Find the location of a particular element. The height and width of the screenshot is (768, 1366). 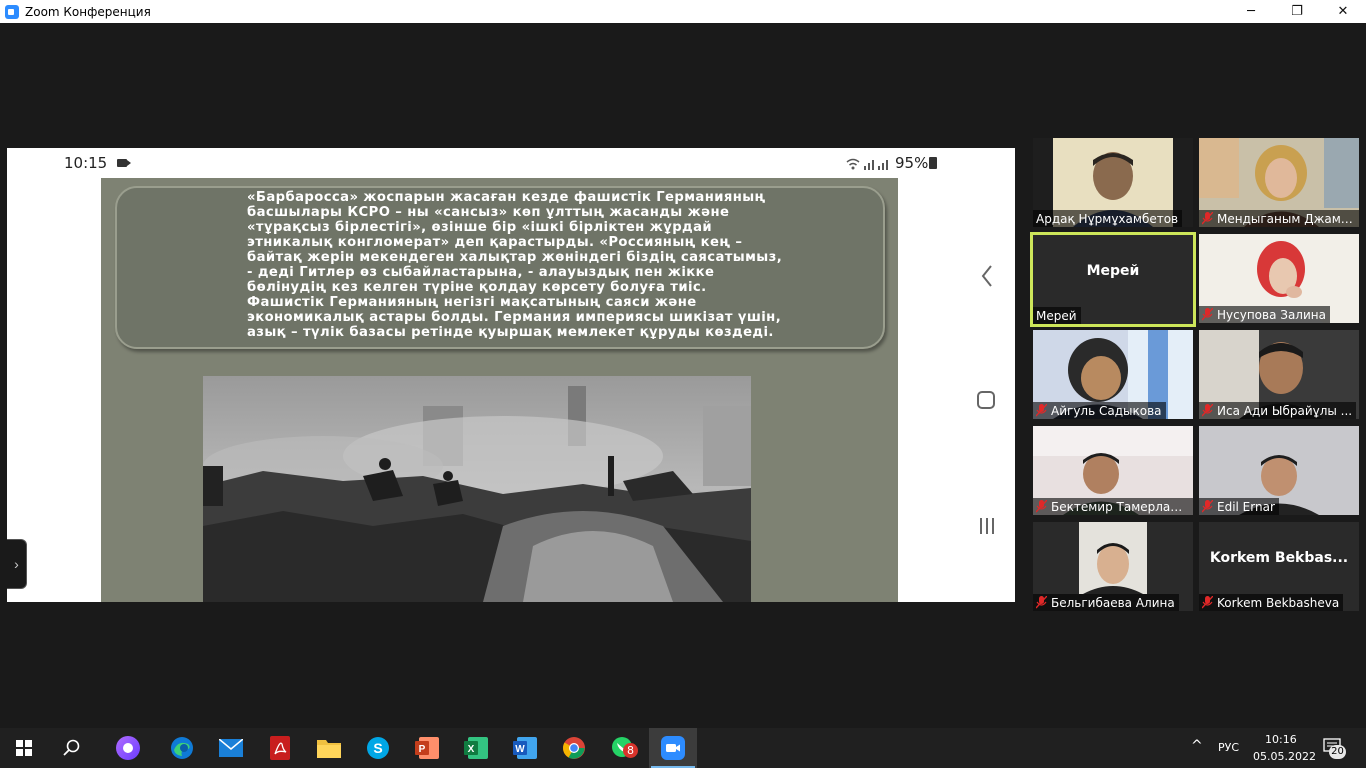

whatsapp-icon: 8 is located at coordinates (623, 748).